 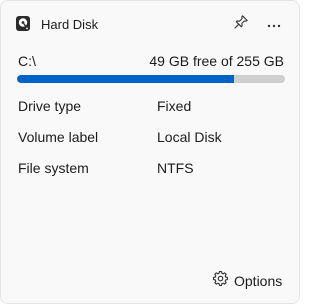 I want to click on more-options-button, so click(x=274, y=24).